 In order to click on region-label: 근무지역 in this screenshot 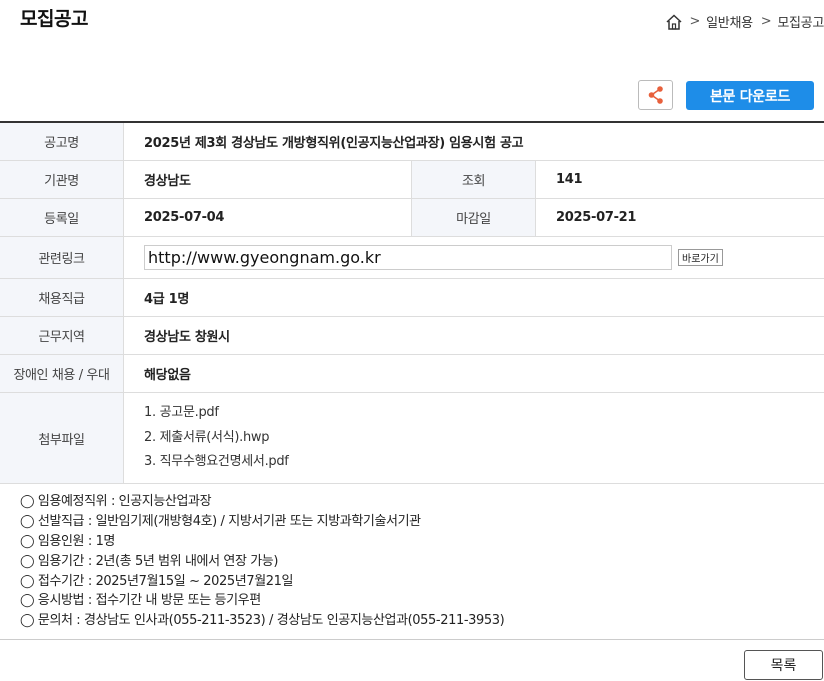, I will do `click(62, 335)`.